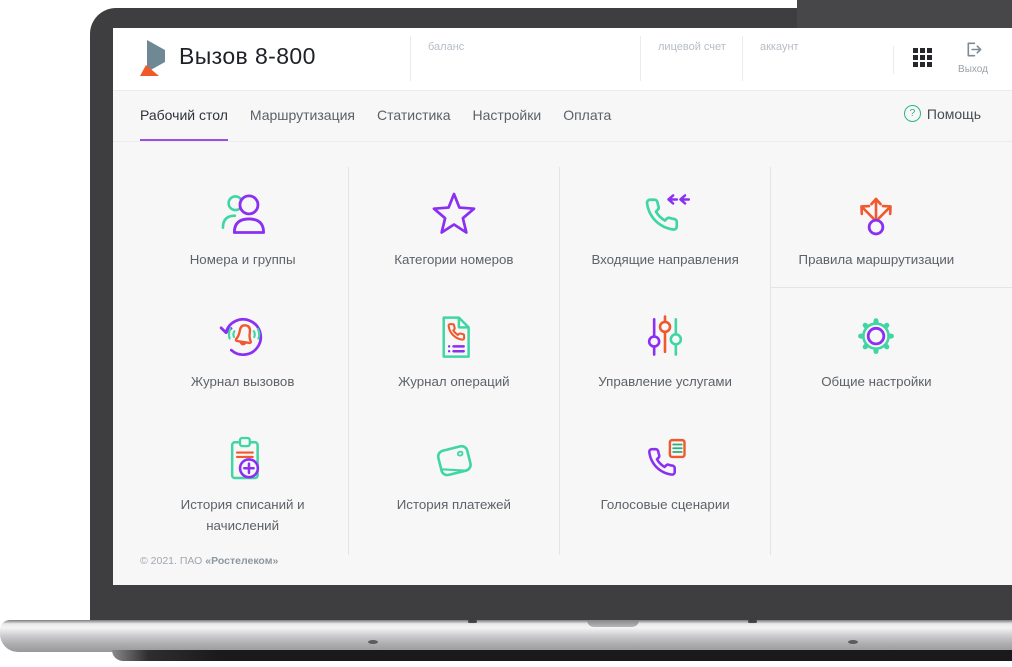 The image size is (1012, 667). I want to click on tile-number-categories: Категории номеров, so click(453, 226).